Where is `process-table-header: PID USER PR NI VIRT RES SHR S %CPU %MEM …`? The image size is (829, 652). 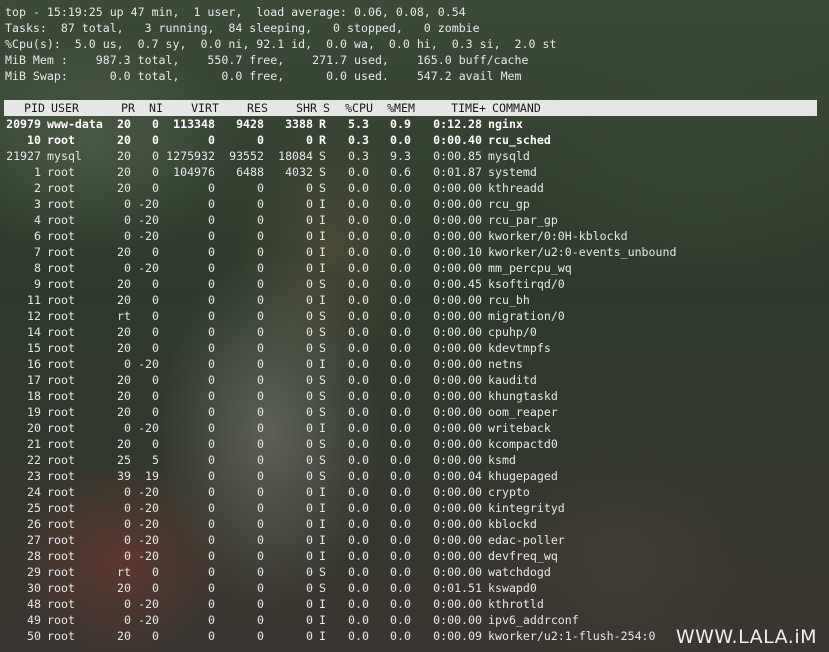 process-table-header: PID USER PR NI VIRT RES SHR S %CPU %MEM … is located at coordinates (410, 108).